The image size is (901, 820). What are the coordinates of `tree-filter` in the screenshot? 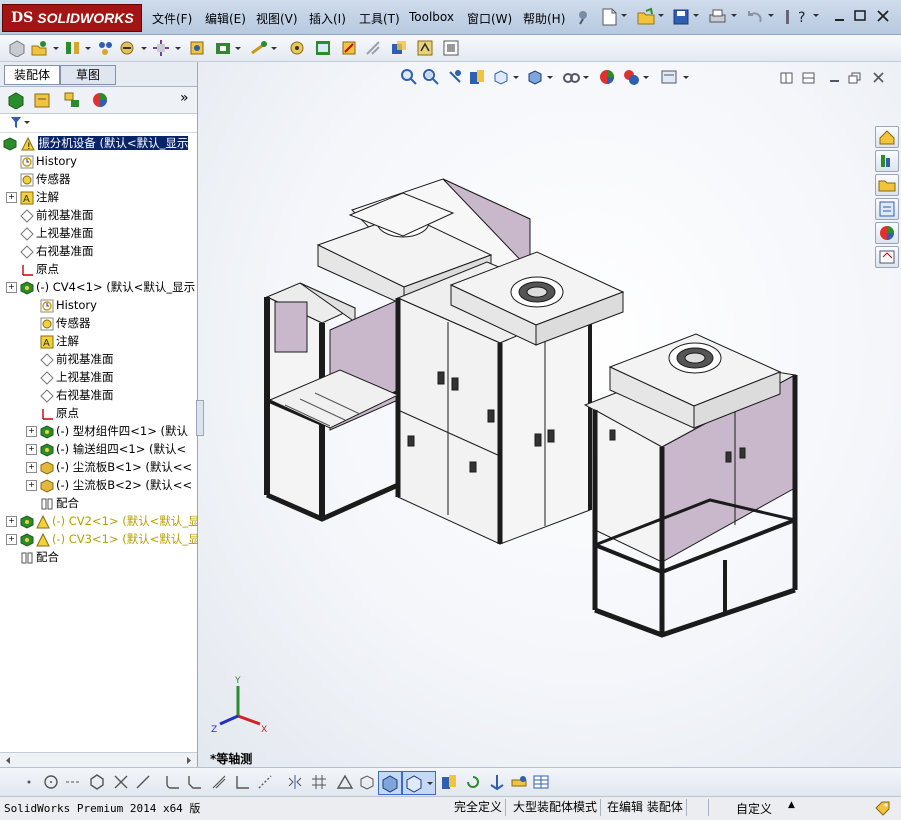 It's located at (98, 123).